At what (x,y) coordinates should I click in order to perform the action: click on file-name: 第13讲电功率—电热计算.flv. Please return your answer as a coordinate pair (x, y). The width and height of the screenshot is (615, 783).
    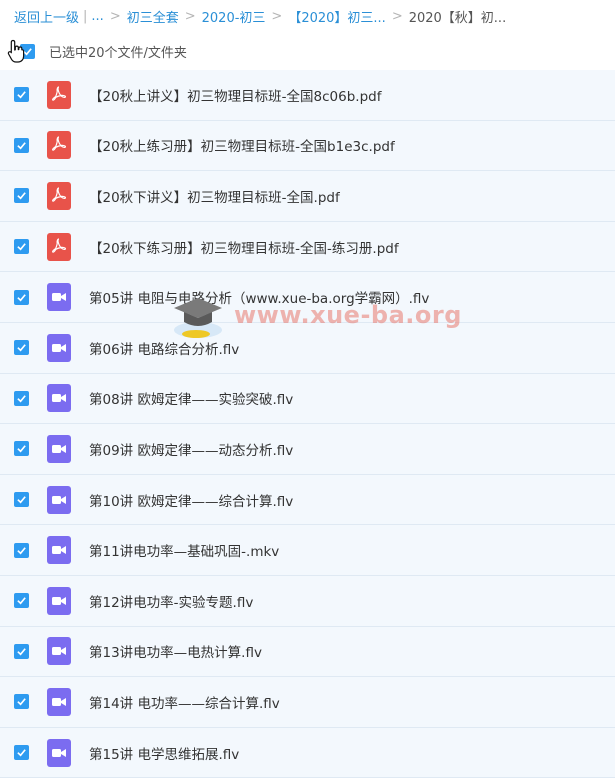
    Looking at the image, I should click on (175, 651).